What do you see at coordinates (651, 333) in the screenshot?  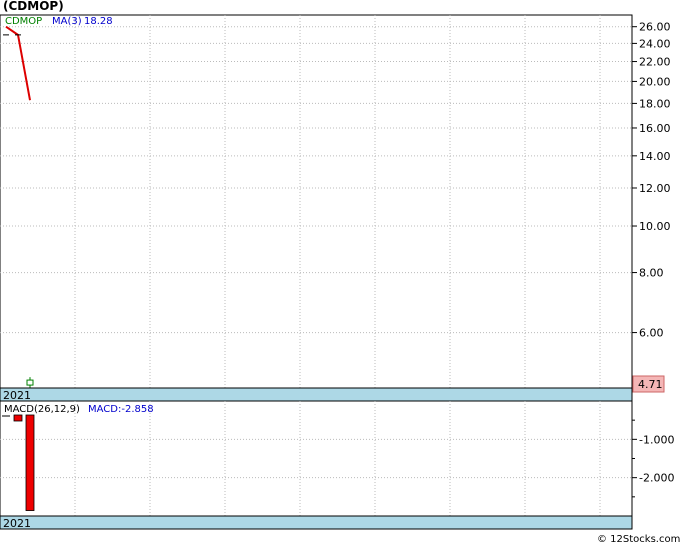 I see `price-tick-label: 6.00` at bounding box center [651, 333].